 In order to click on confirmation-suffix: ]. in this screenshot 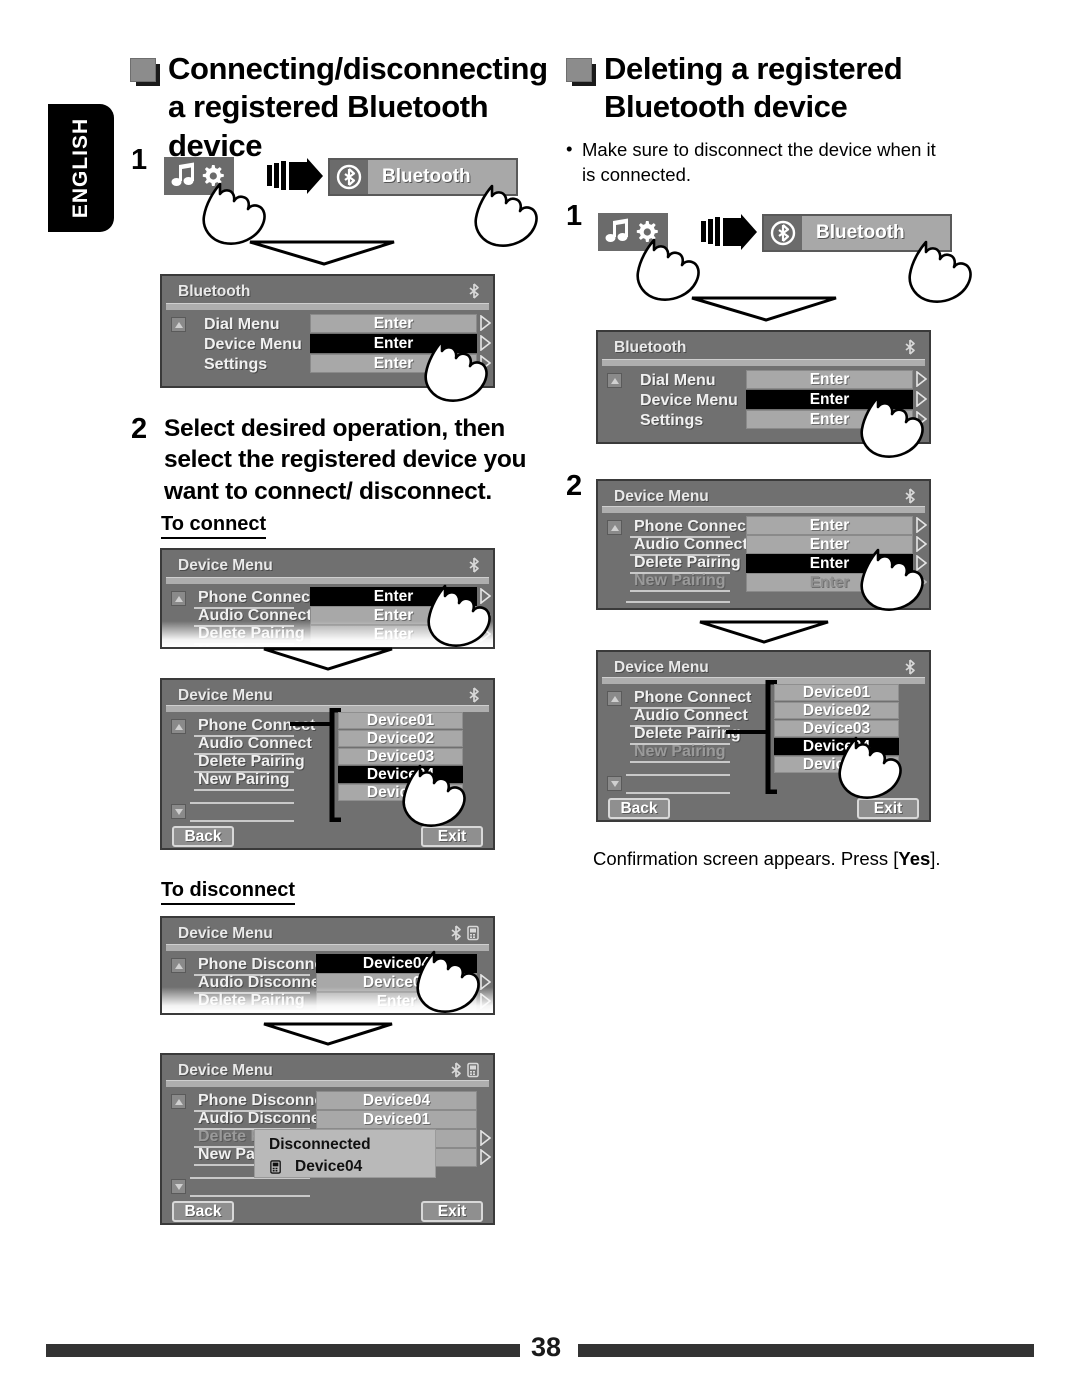, I will do `click(935, 858)`.